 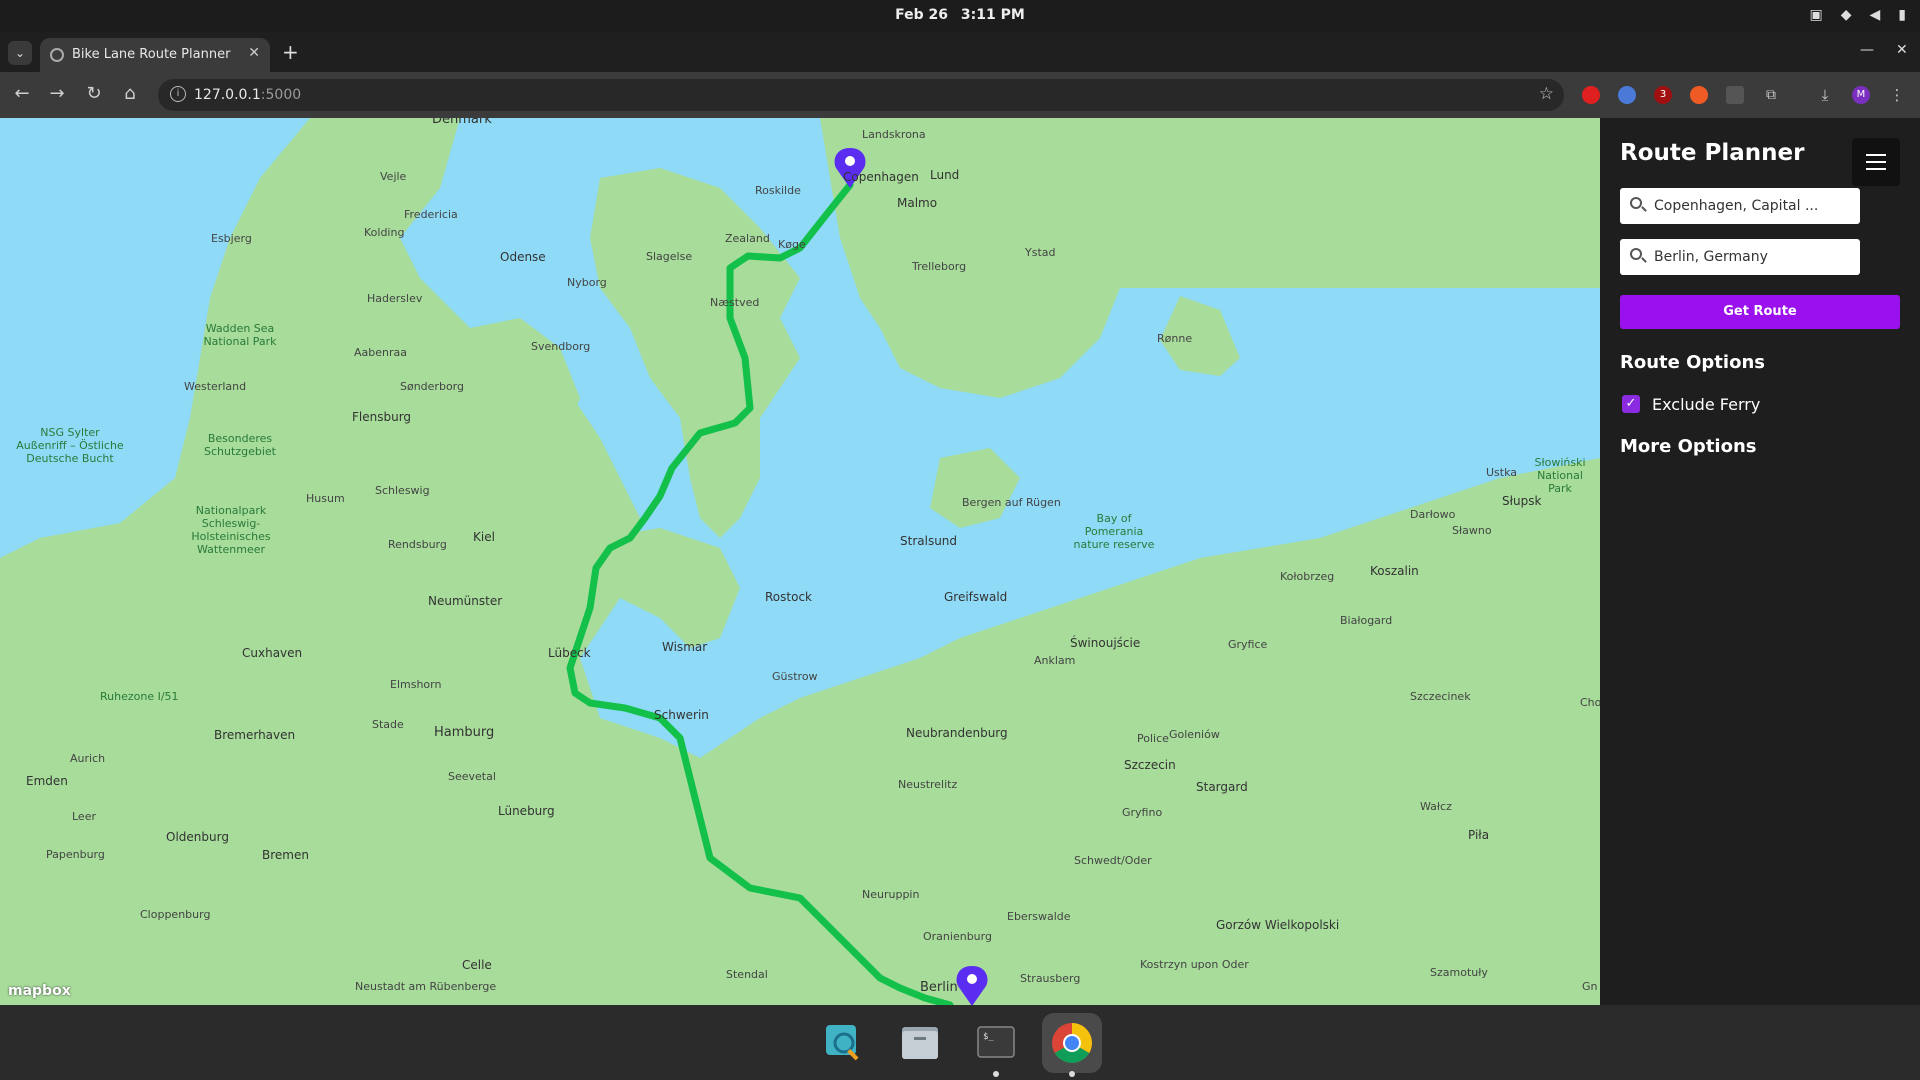 I want to click on terminal-icon: $_, so click(x=996, y=1045).